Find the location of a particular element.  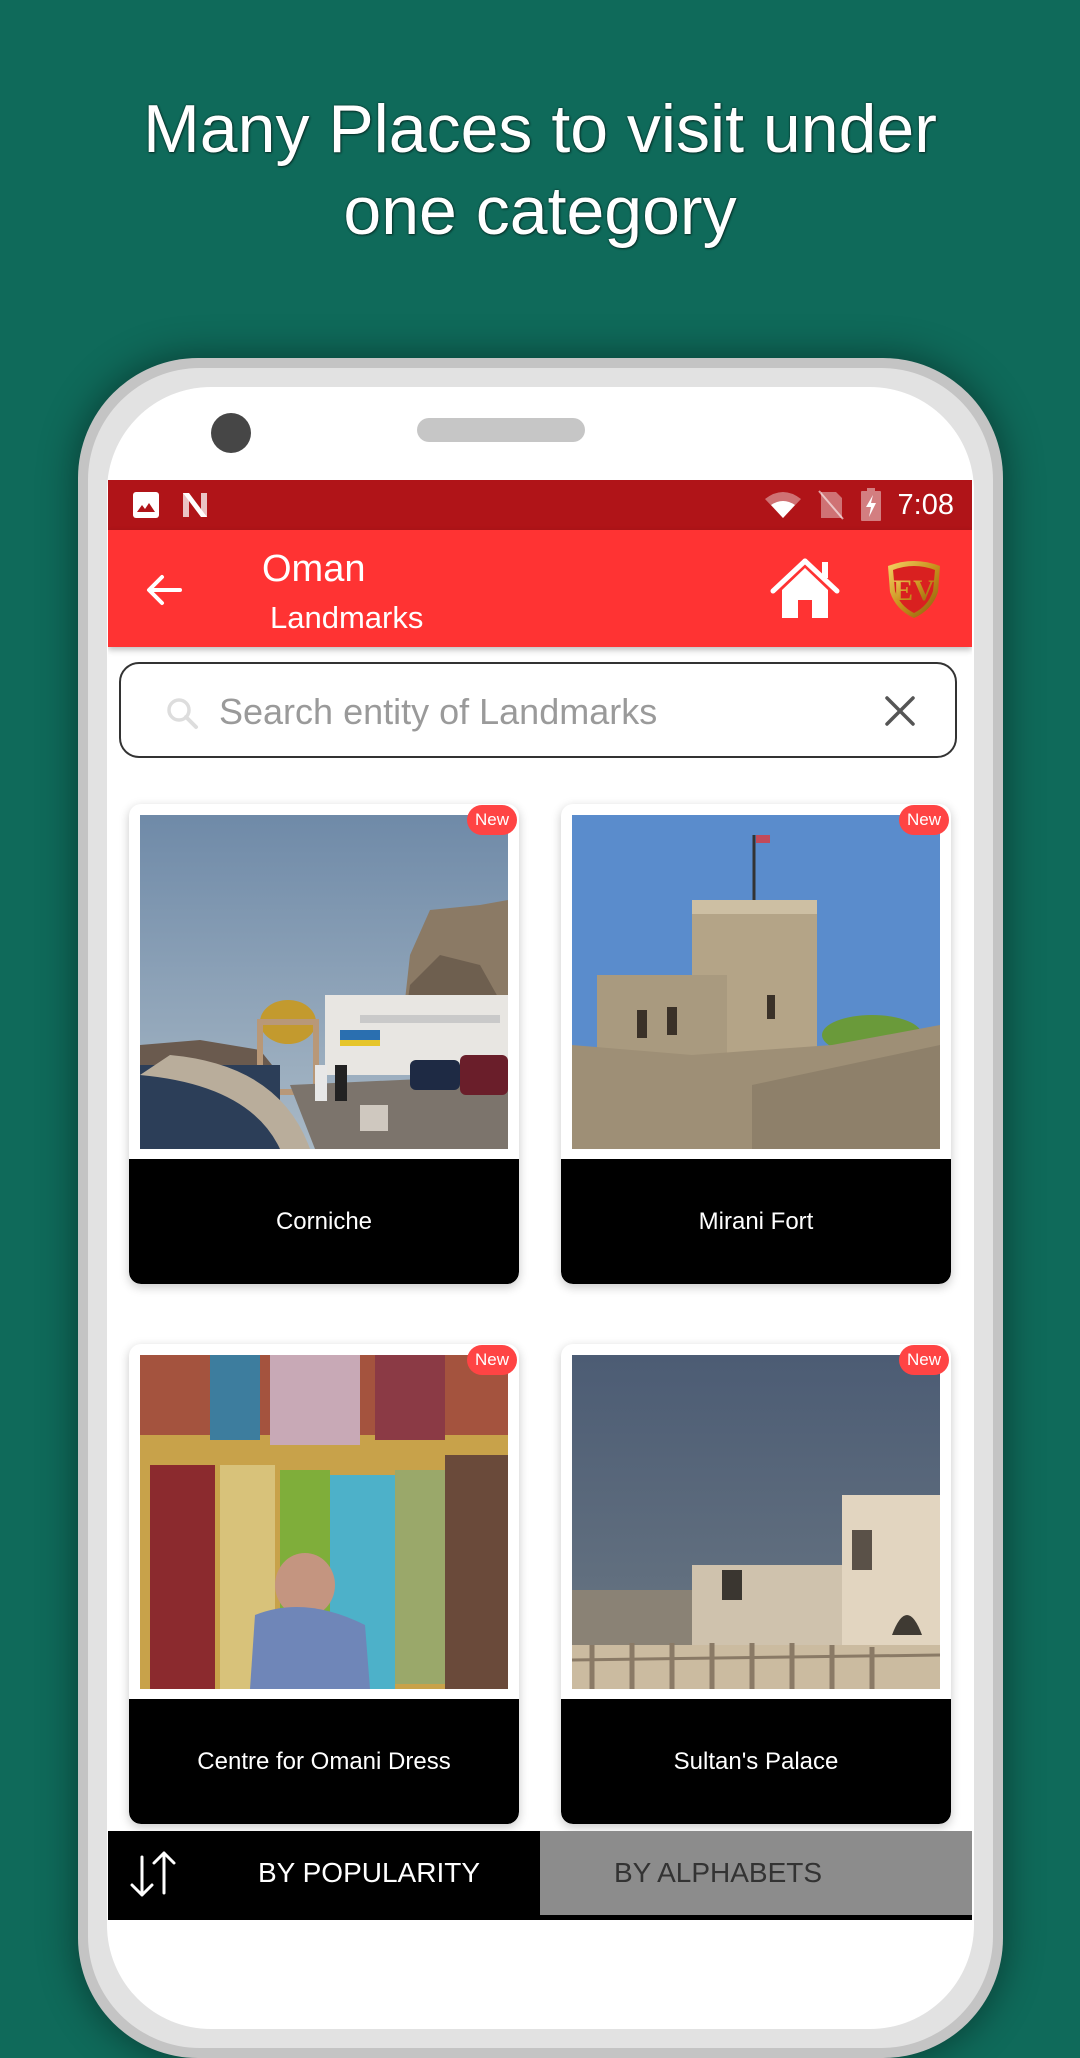

search-input is located at coordinates (519, 712).